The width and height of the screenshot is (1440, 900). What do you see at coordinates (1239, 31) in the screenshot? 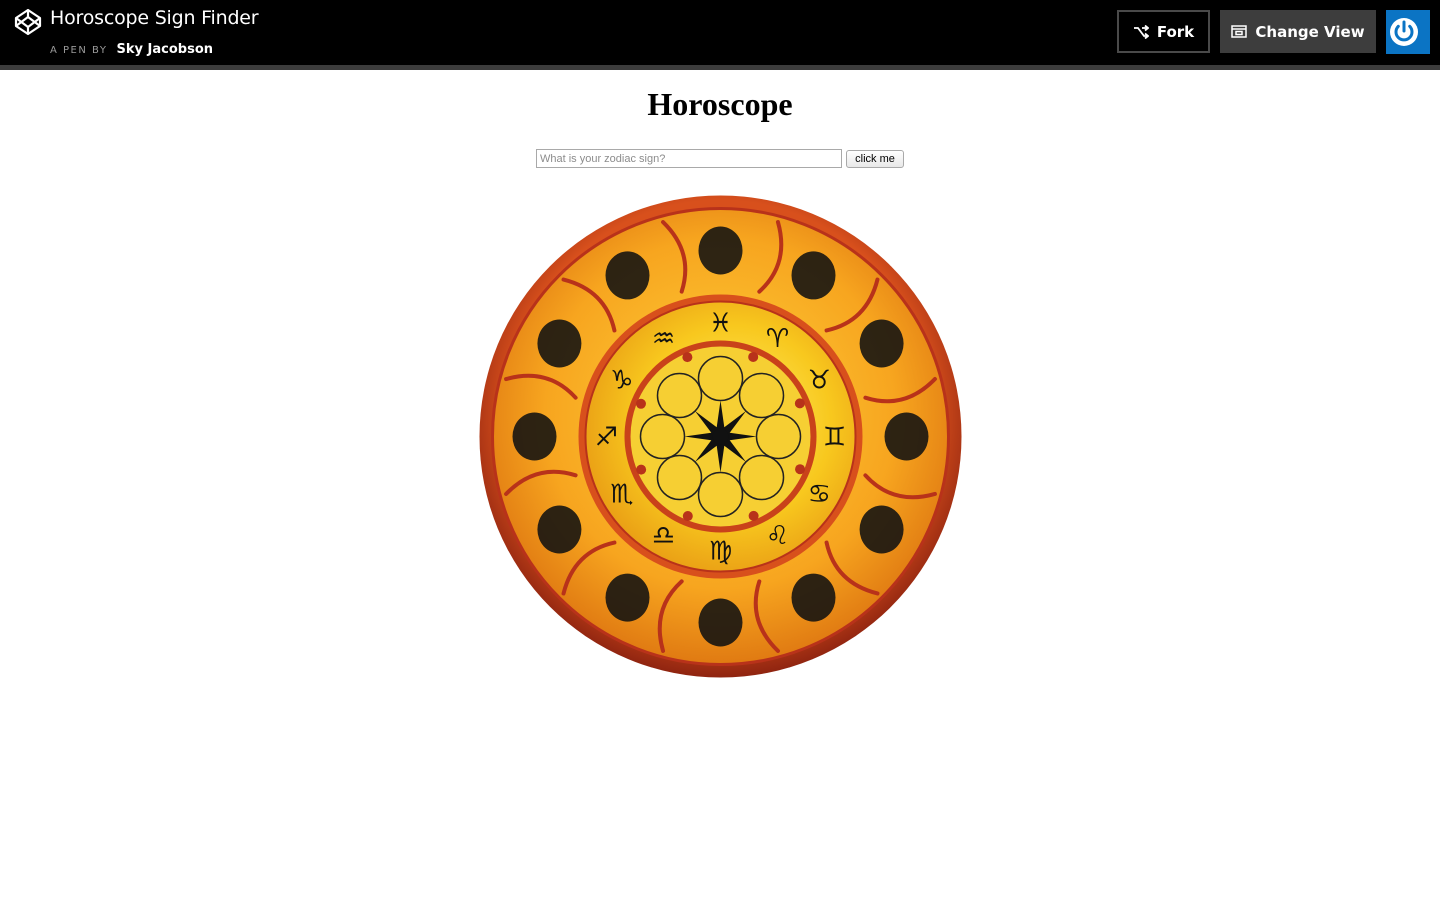
I see `change-view-icon` at bounding box center [1239, 31].